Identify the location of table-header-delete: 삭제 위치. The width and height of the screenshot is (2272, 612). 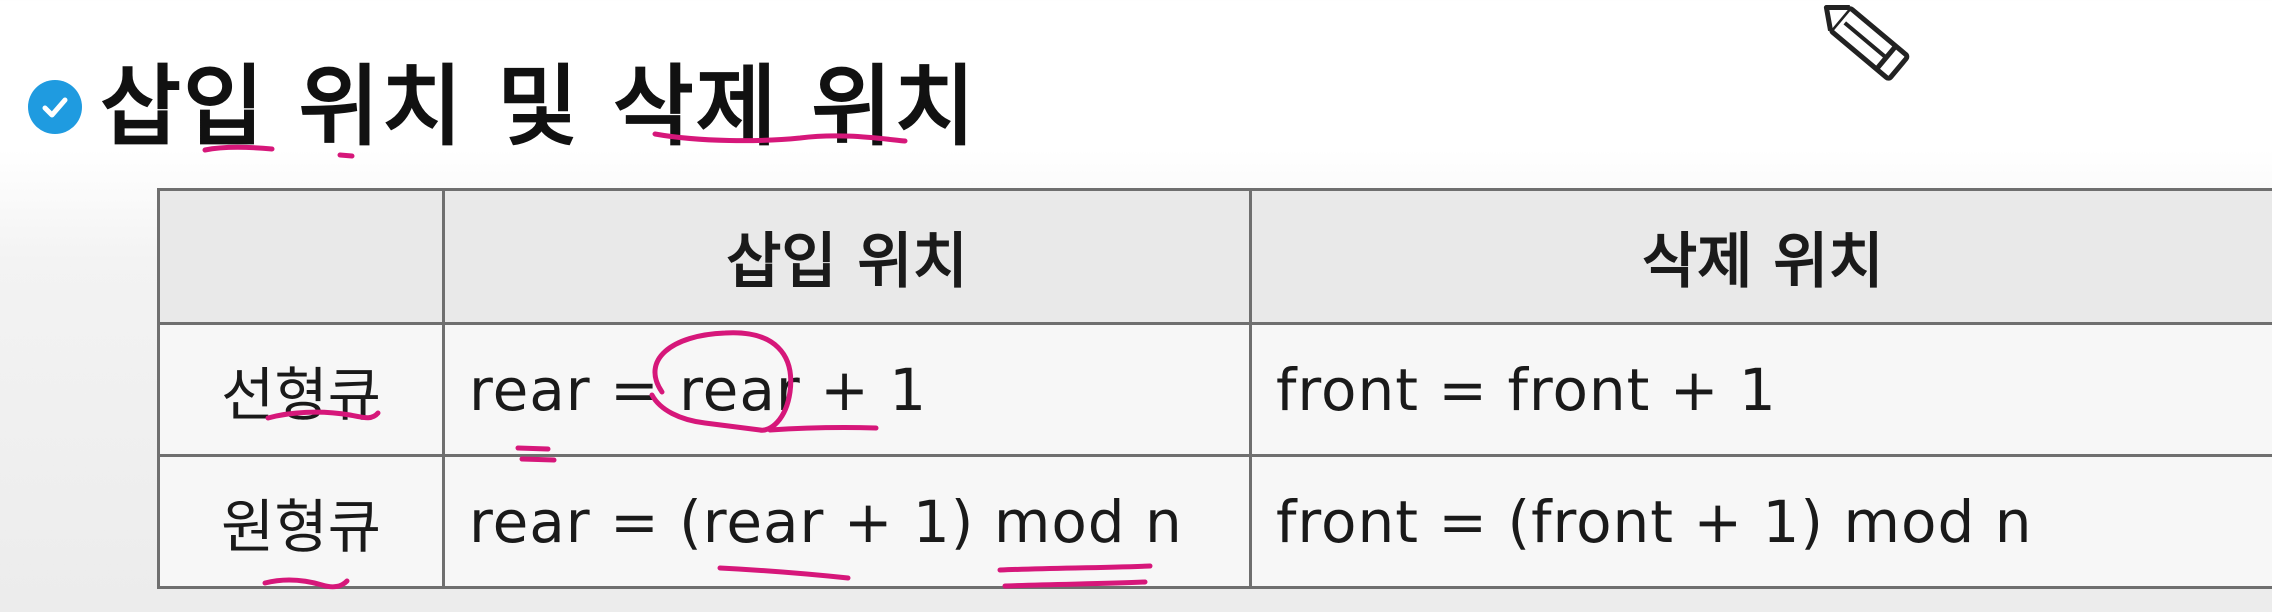
(1760, 256).